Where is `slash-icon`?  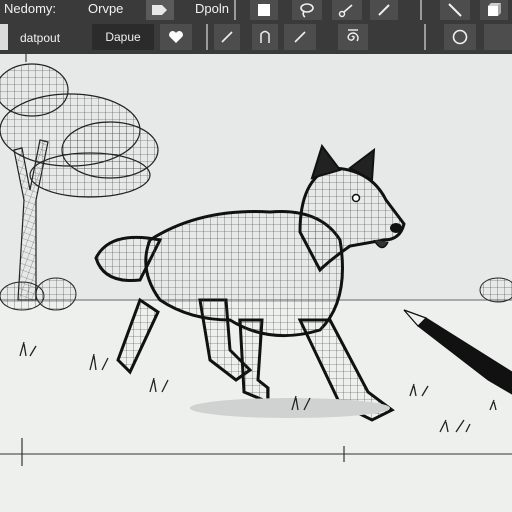 slash-icon is located at coordinates (455, 10).